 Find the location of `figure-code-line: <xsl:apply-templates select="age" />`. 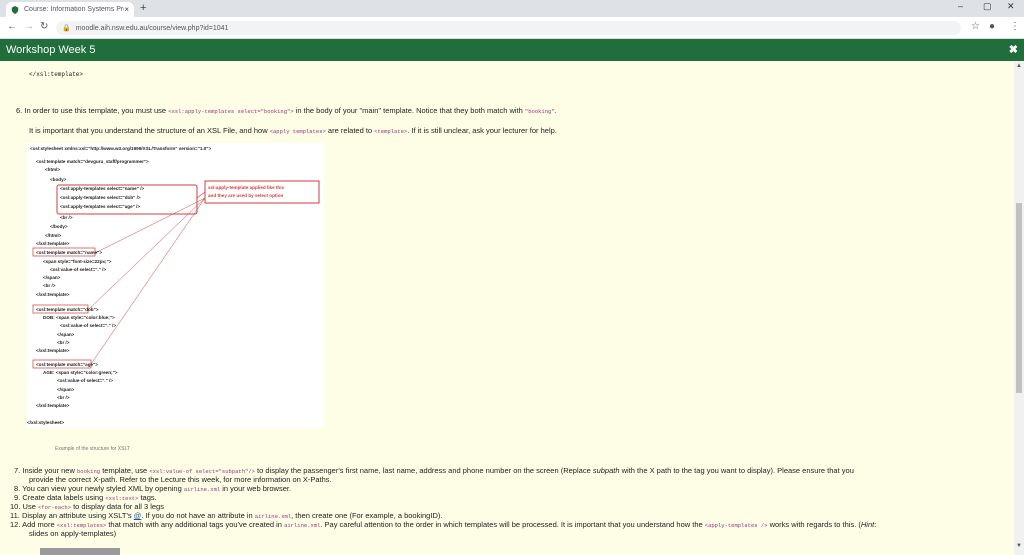

figure-code-line: <xsl:apply-templates select="age" /> is located at coordinates (100, 206).